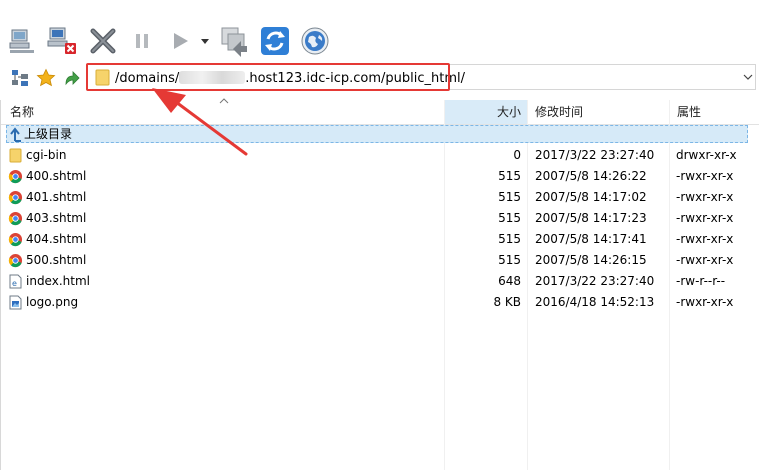 The height and width of the screenshot is (470, 759). I want to click on disconnect-button, so click(62, 41).